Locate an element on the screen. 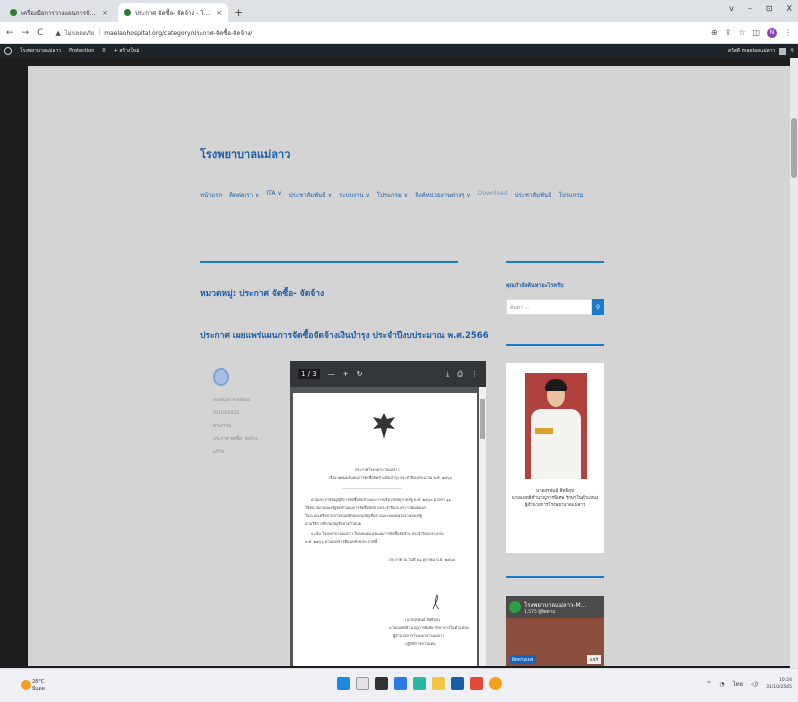 Image resolution: width=798 pixels, height=702 pixels. volume-icon: ◁) is located at coordinates (754, 684).